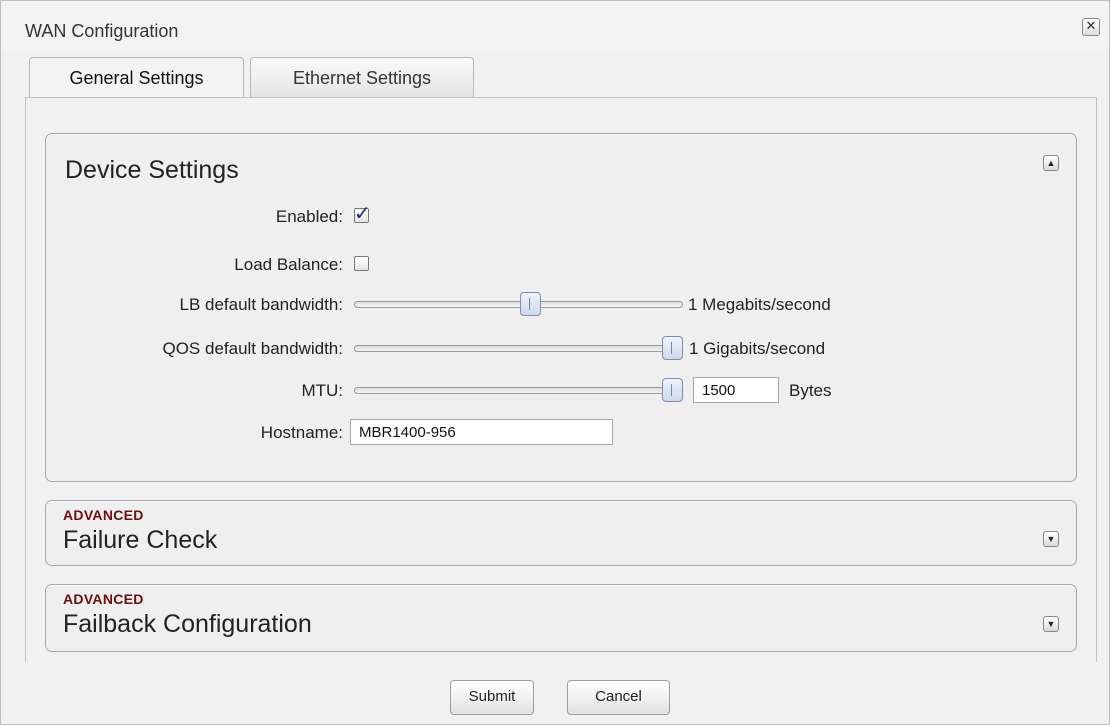  Describe the element at coordinates (759, 304) in the screenshot. I see `lb-bandwidth-value: 1 Megabits/second` at that location.